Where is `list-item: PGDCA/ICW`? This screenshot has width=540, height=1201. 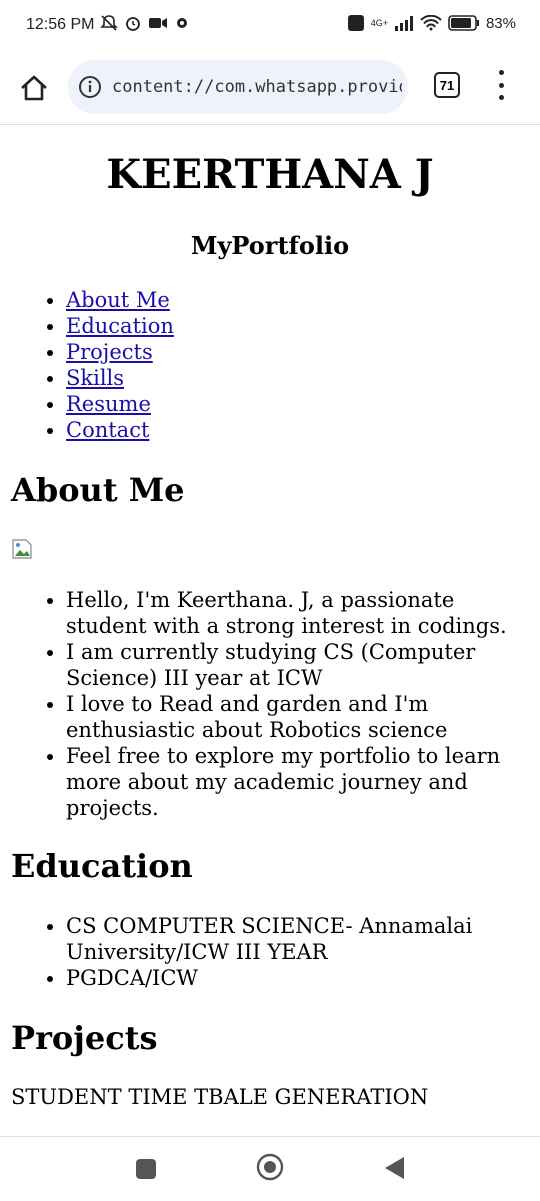
list-item: PGDCA/ICW is located at coordinates (298, 978).